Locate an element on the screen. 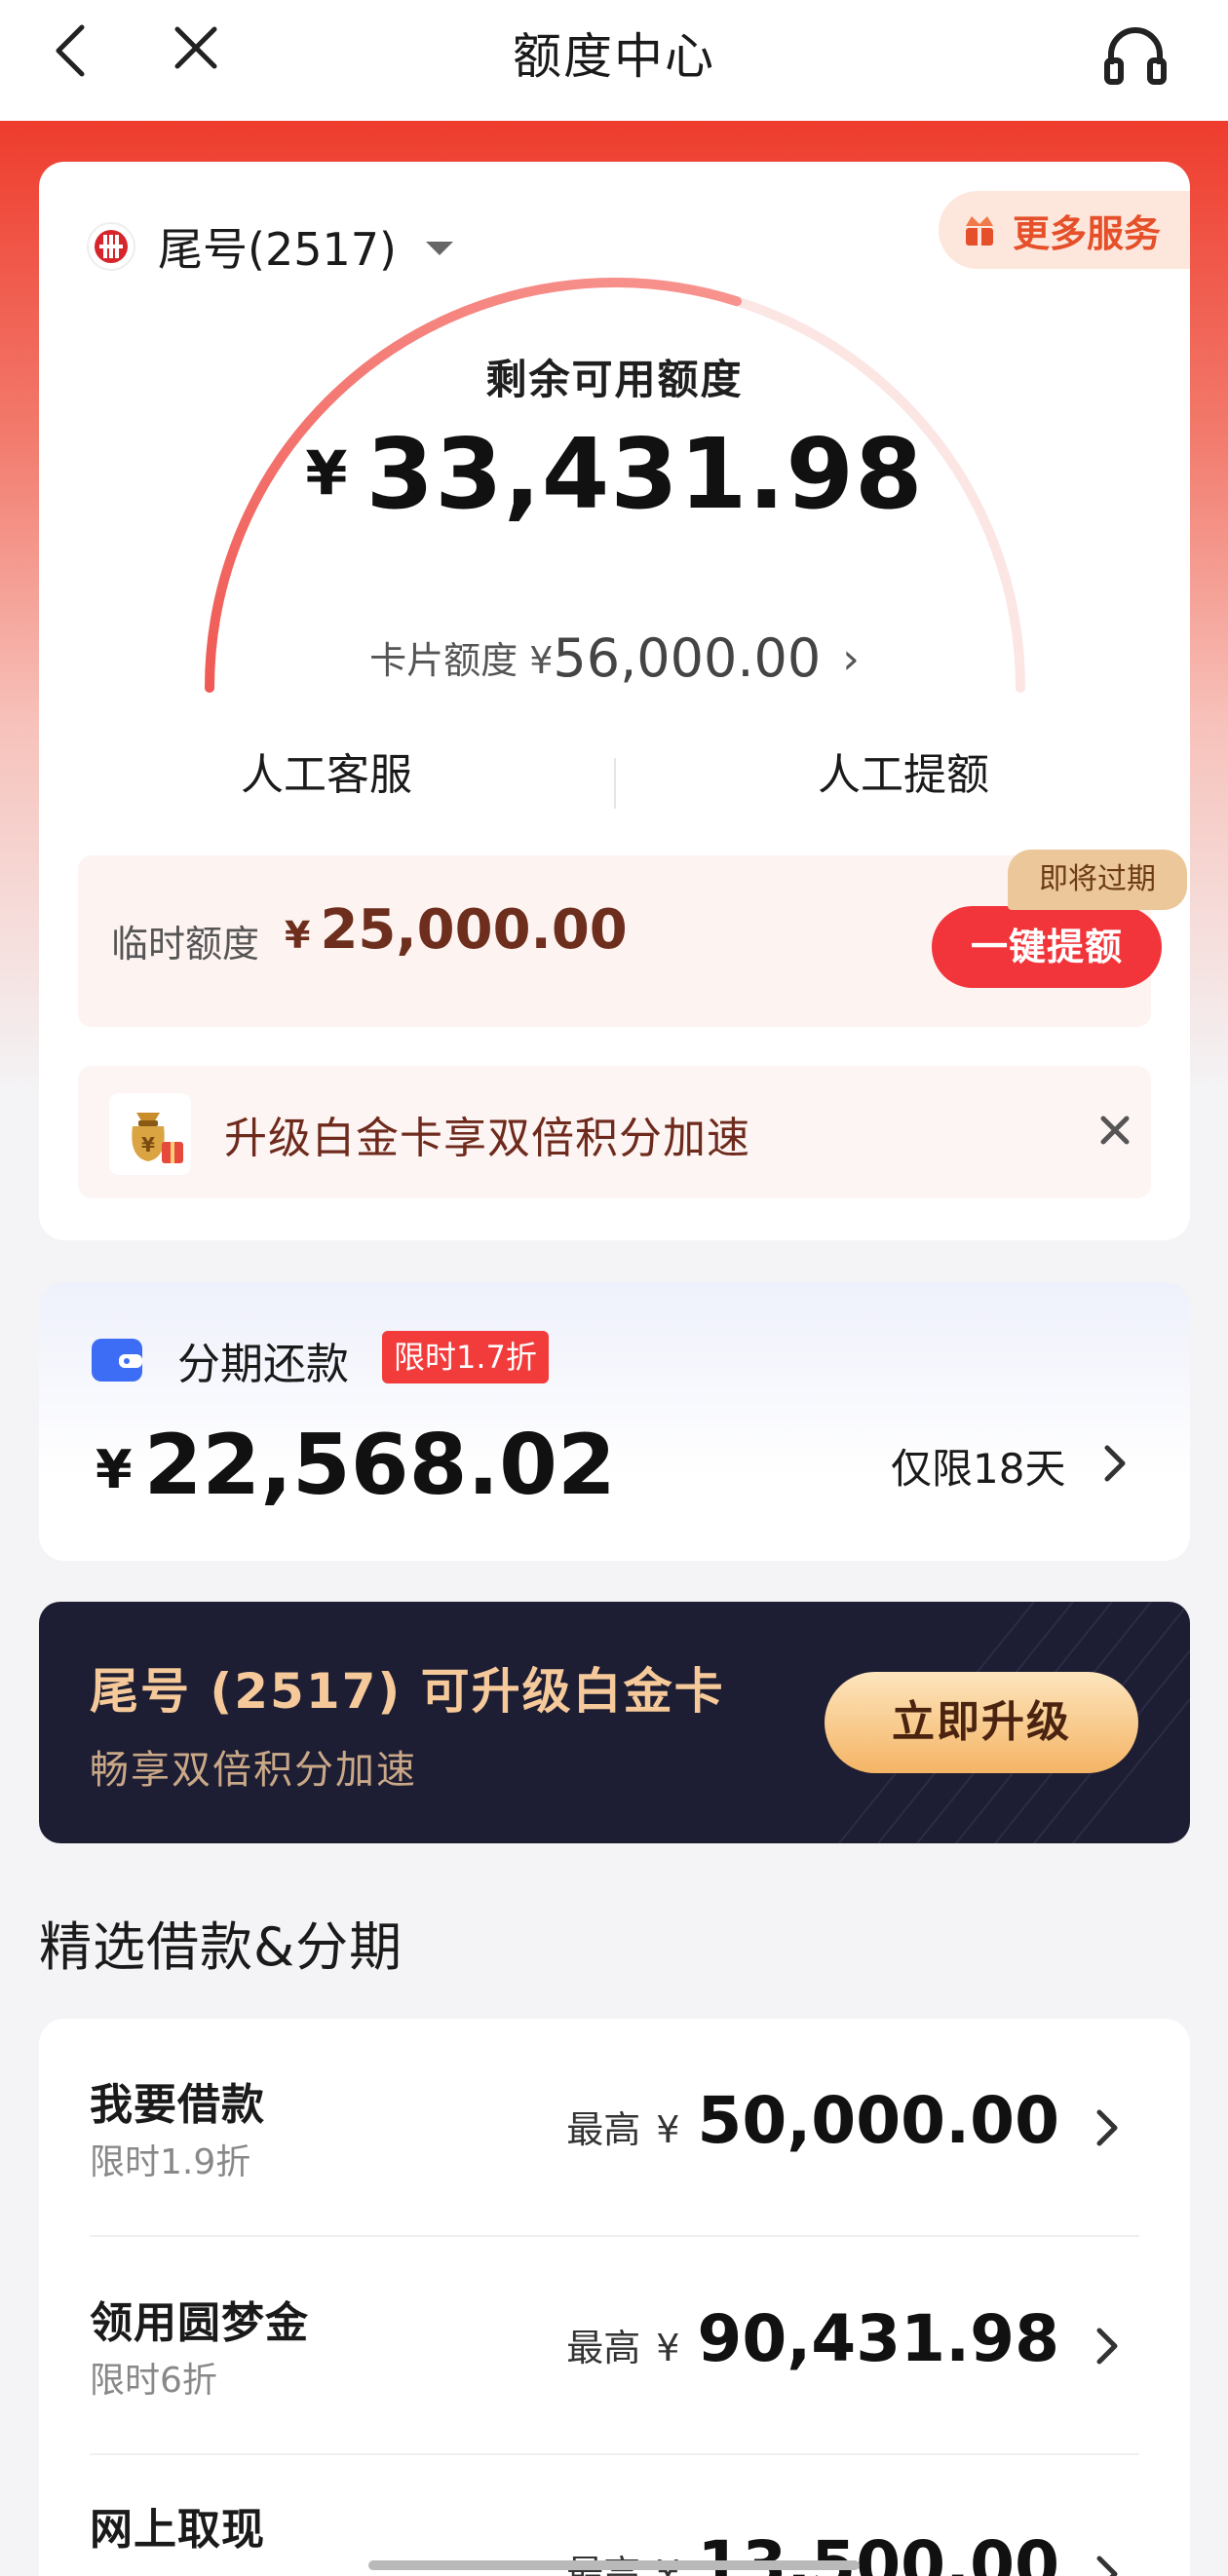  upgrade-now-button: 立即升级 is located at coordinates (981, 1722).